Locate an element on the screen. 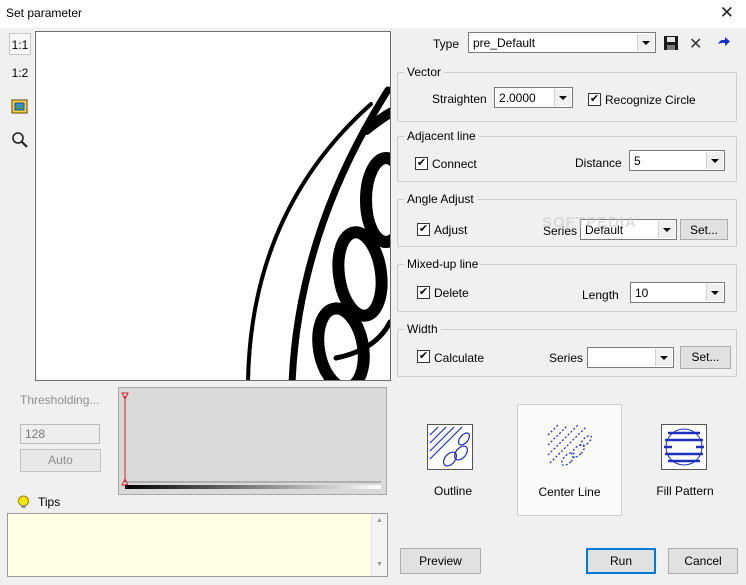 The height and width of the screenshot is (585, 746). title-bar: Set parameter ✕ is located at coordinates (373, 14).